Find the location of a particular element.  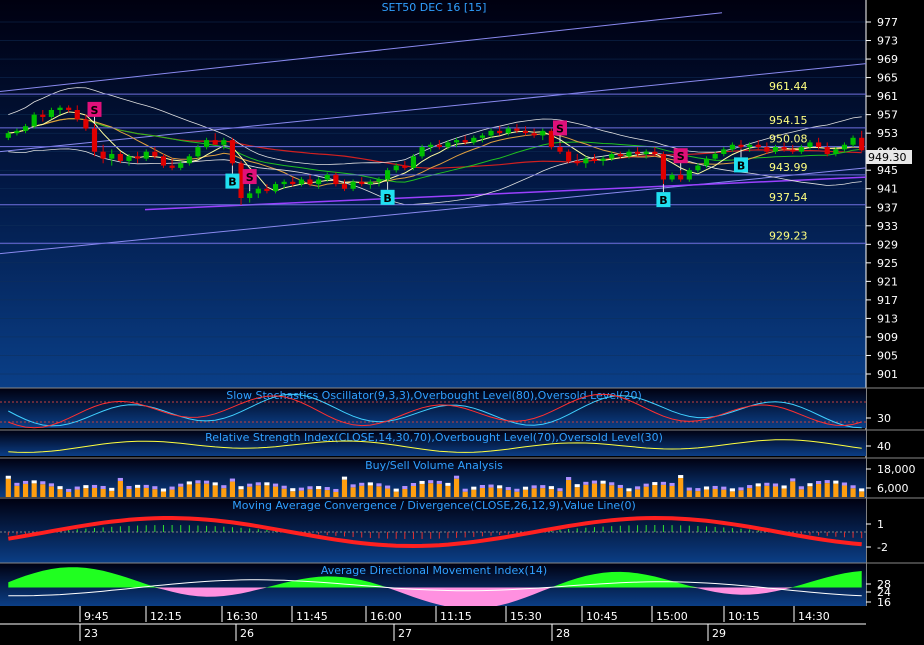

level-label: 954.15 is located at coordinates (788, 120).